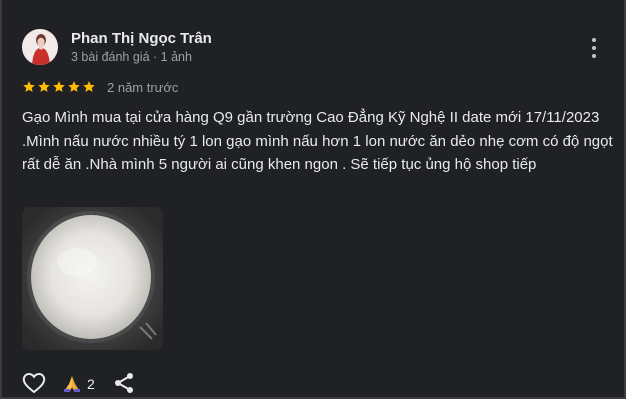  Describe the element at coordinates (72, 384) in the screenshot. I see `praying-hands-icon` at that location.